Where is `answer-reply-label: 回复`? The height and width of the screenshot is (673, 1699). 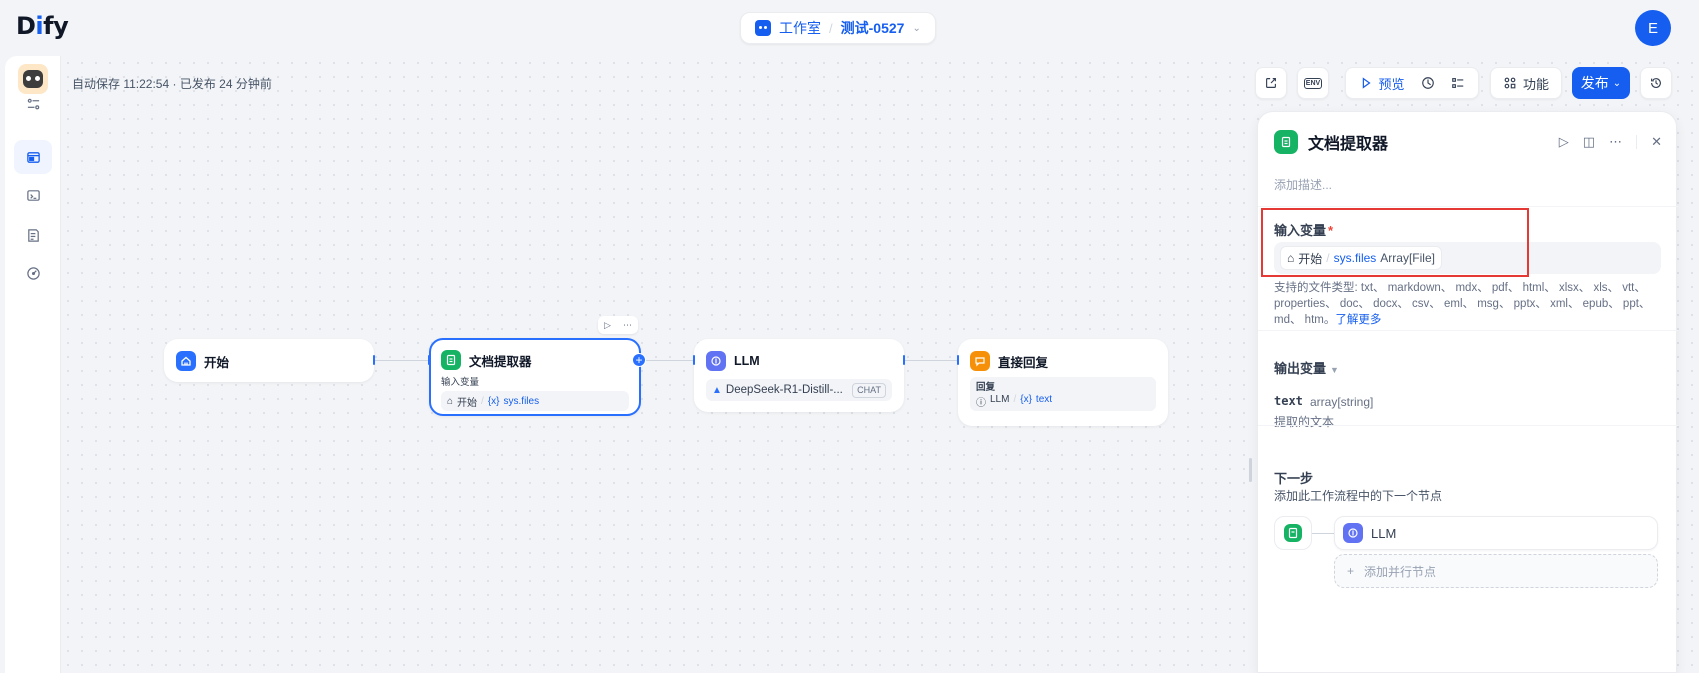 answer-reply-label: 回复 is located at coordinates (986, 387).